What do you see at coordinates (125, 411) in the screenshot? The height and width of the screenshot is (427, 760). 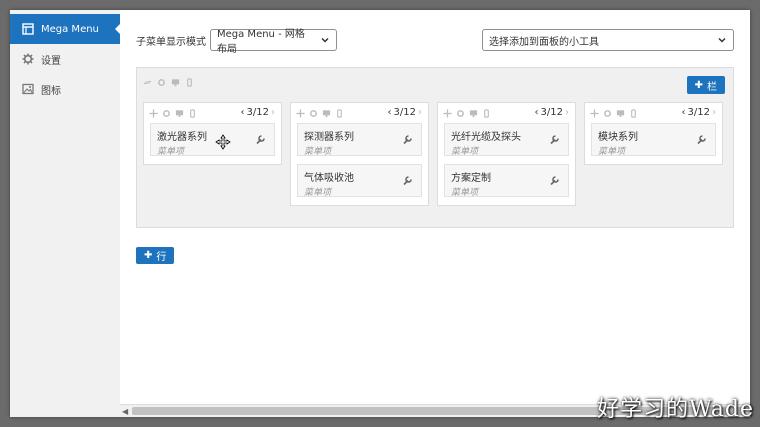 I see `scroll-left-icon: ◀` at bounding box center [125, 411].